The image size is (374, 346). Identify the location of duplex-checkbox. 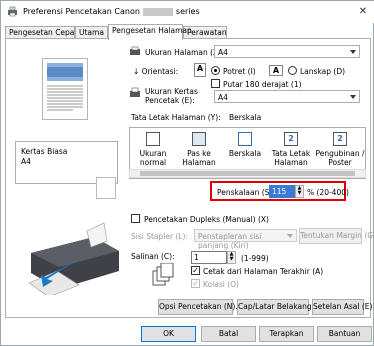
(135, 218).